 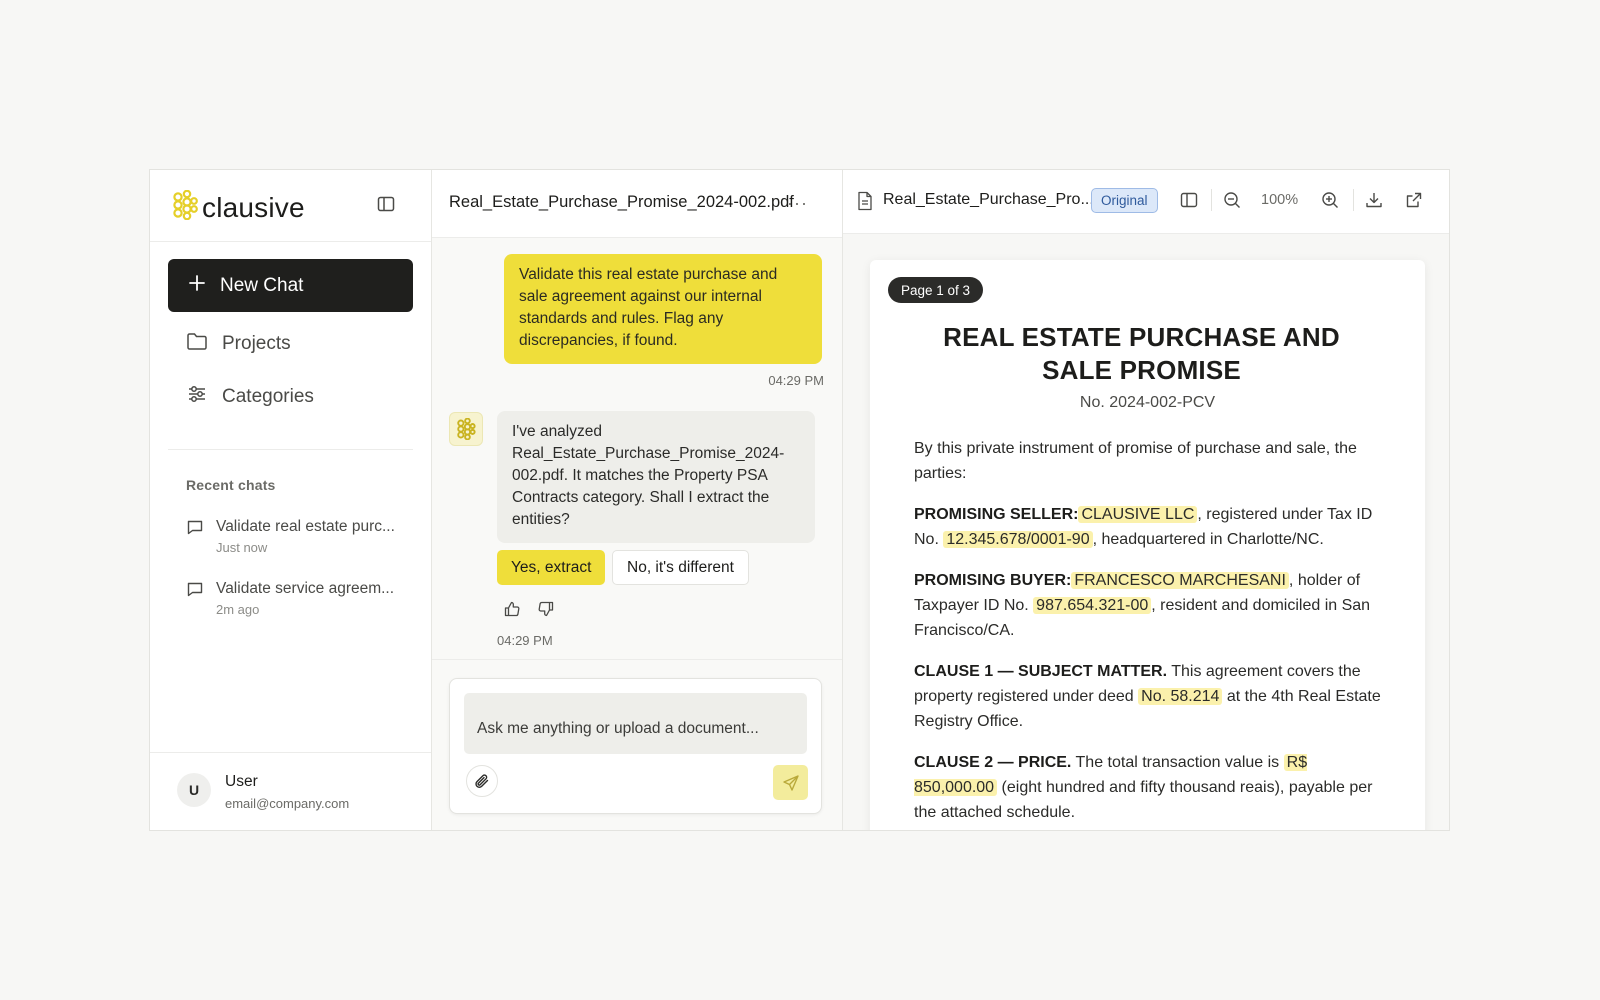 What do you see at coordinates (185, 207) in the screenshot?
I see `logo-mark-icon` at bounding box center [185, 207].